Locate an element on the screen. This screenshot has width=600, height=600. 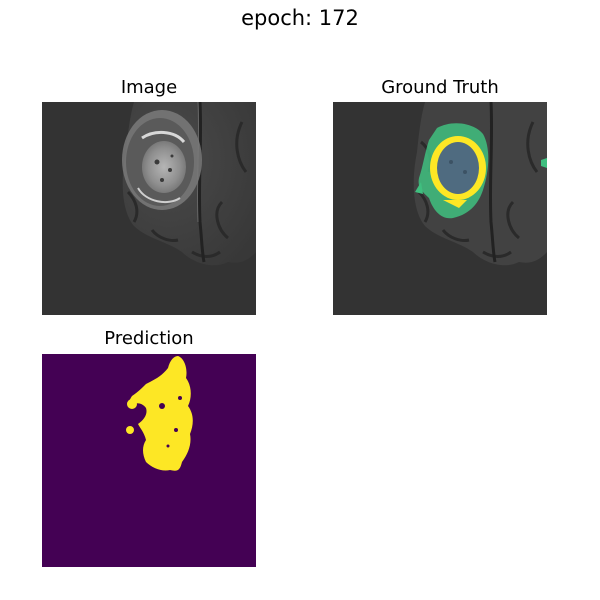
ground-truth-overlay is located at coordinates (440, 208).